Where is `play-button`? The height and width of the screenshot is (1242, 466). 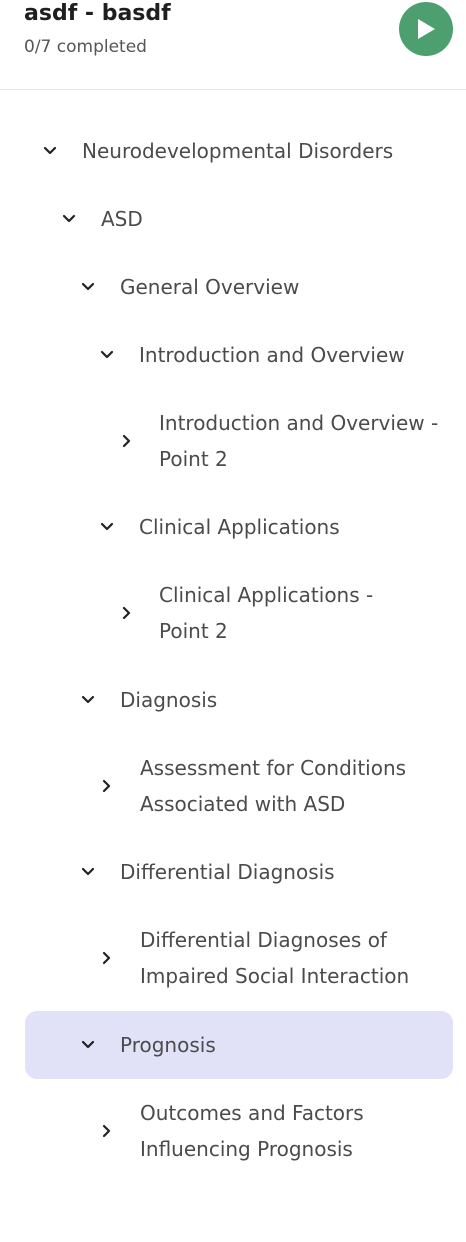
play-button is located at coordinates (426, 29).